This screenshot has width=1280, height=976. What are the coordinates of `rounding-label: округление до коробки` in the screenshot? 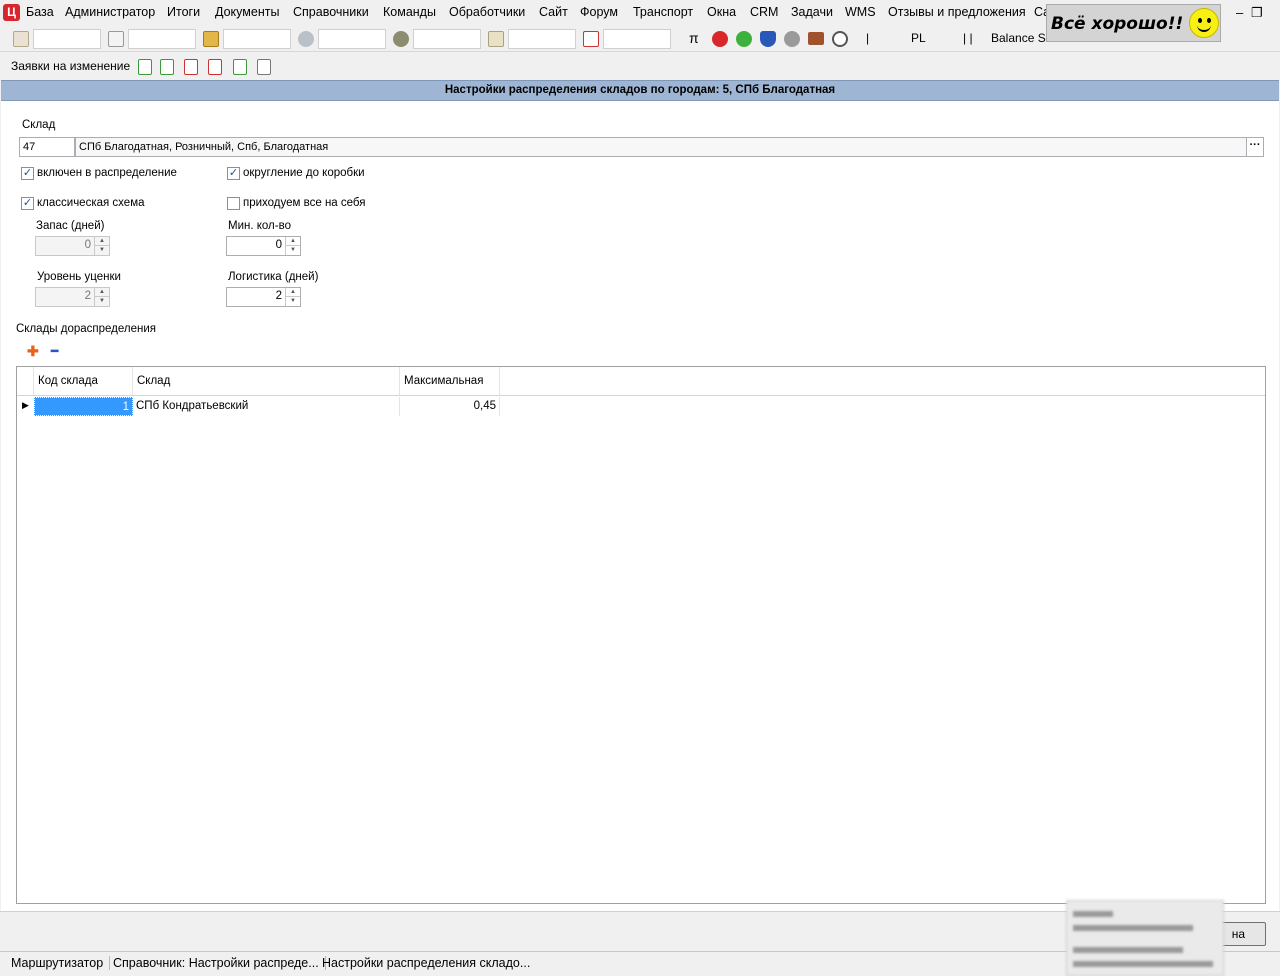 It's located at (304, 173).